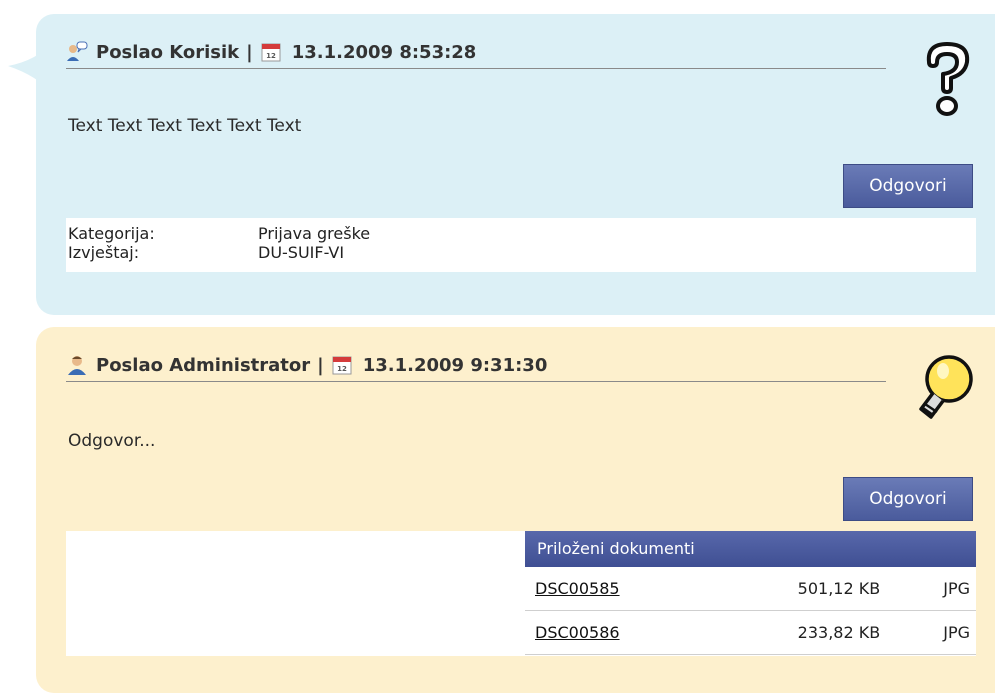 This screenshot has height=693, width=995. What do you see at coordinates (77, 52) in the screenshot?
I see `user-speech-icon` at bounding box center [77, 52].